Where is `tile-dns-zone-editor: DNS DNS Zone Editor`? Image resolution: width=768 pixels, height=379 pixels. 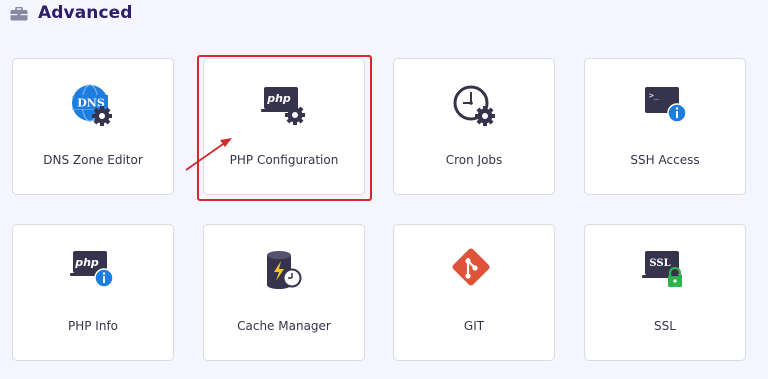 tile-dns-zone-editor: DNS DNS Zone Editor is located at coordinates (93, 126).